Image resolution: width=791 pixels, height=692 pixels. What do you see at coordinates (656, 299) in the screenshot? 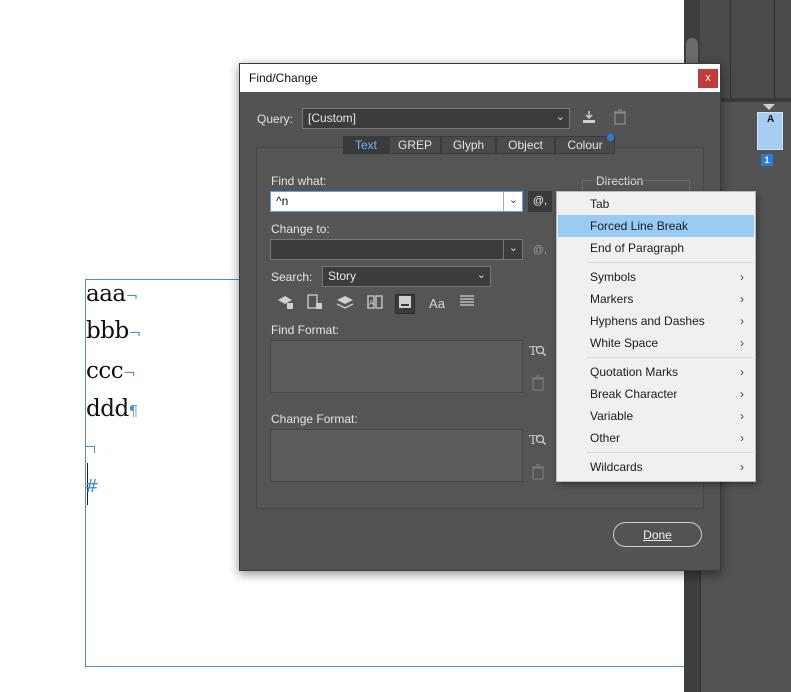
I see `menu-item-markers: Markers ›` at bounding box center [656, 299].